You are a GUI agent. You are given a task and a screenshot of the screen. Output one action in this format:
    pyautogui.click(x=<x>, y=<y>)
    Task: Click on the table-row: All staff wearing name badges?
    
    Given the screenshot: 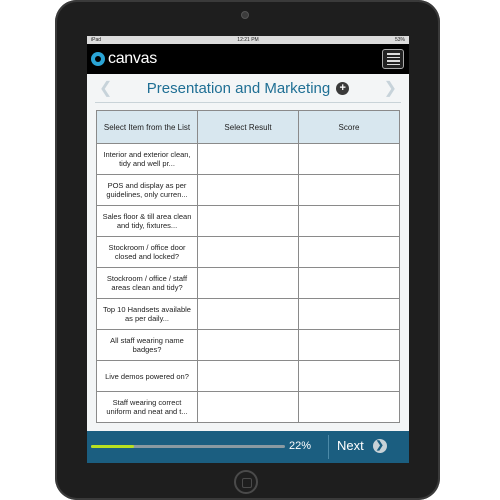 What is the action you would take?
    pyautogui.click(x=248, y=345)
    